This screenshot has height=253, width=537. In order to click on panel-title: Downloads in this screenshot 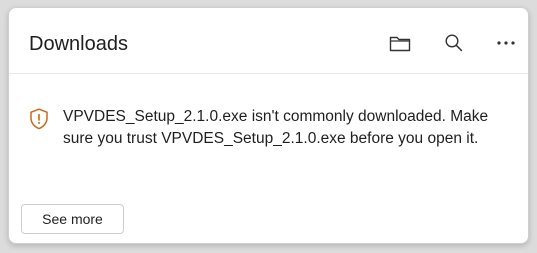, I will do `click(78, 44)`.